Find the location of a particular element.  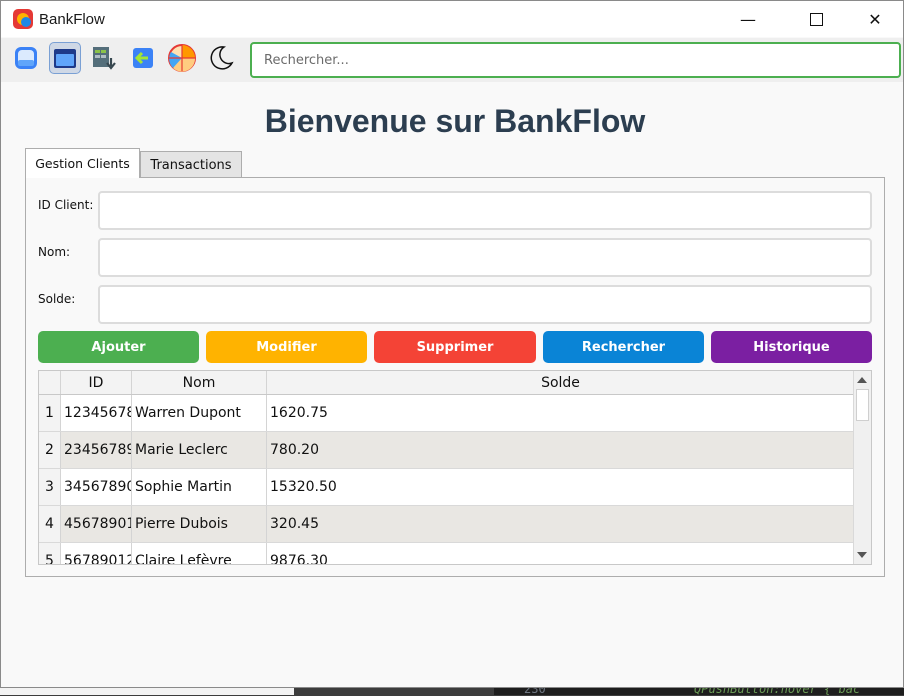

cell-solde: 780.20 is located at coordinates (560, 450).